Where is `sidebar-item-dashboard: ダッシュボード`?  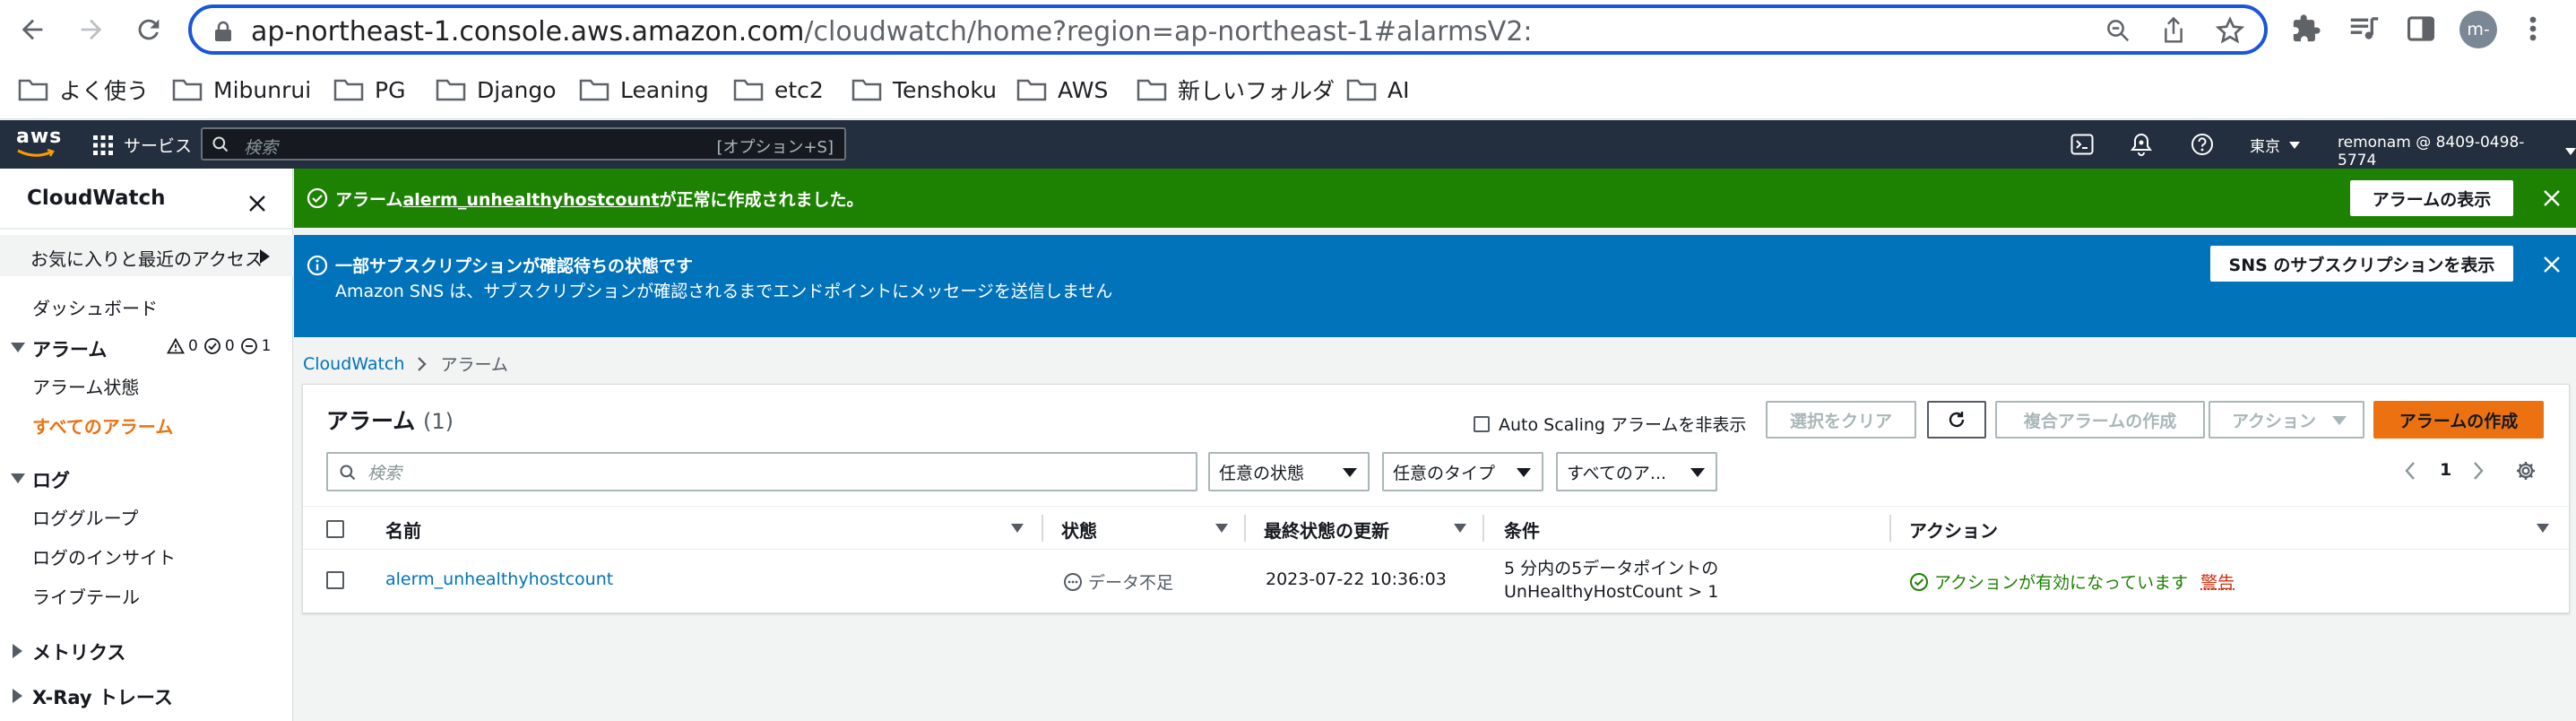
sidebar-item-dashboard: ダッシュボード is located at coordinates (95, 307).